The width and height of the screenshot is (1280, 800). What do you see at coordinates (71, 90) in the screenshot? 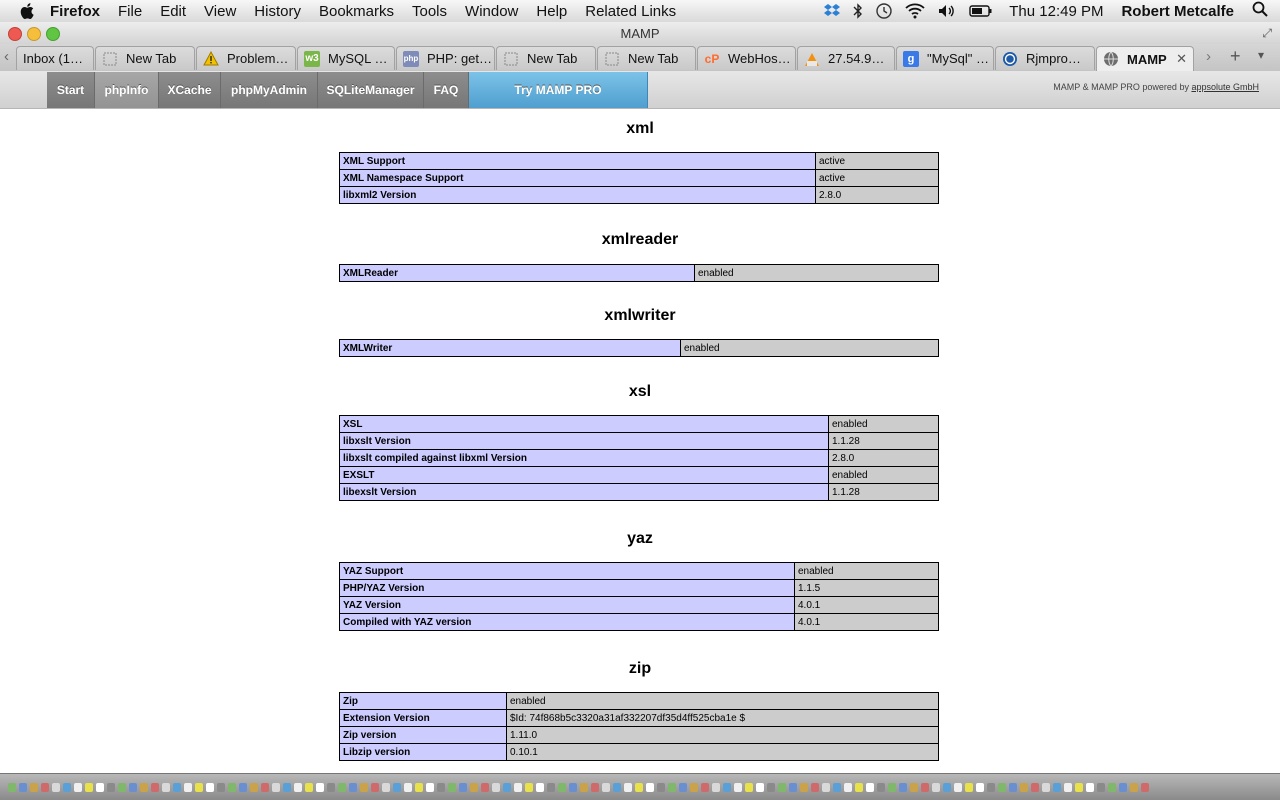
I see `nav-start: Start` at bounding box center [71, 90].